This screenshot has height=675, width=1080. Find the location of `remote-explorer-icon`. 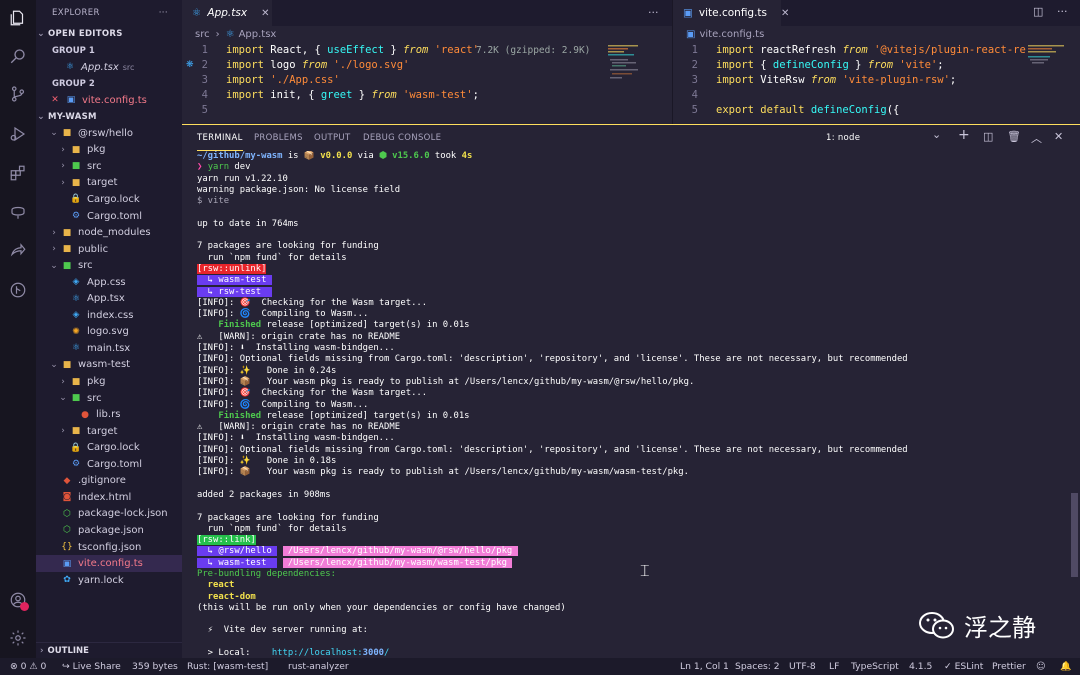

remote-explorer-icon is located at coordinates (18, 212).